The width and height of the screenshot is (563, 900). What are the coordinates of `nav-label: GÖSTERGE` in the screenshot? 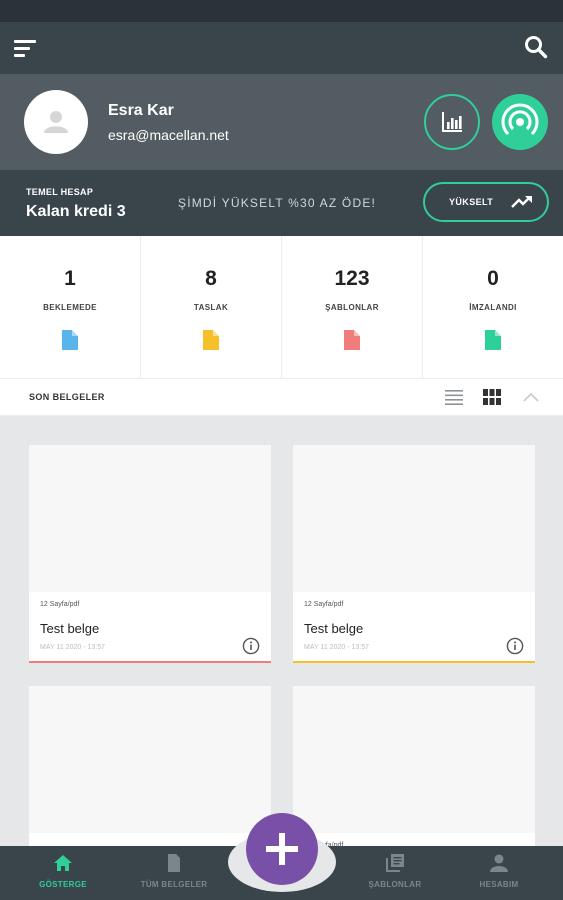 It's located at (63, 884).